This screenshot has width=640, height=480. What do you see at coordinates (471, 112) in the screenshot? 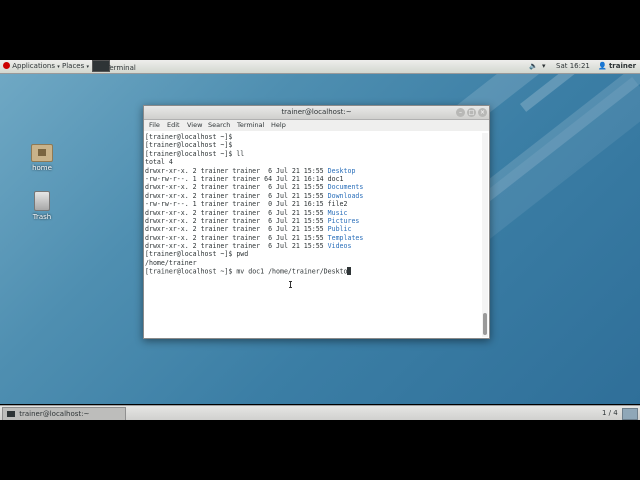
I see `maximize-icon: □` at bounding box center [471, 112].